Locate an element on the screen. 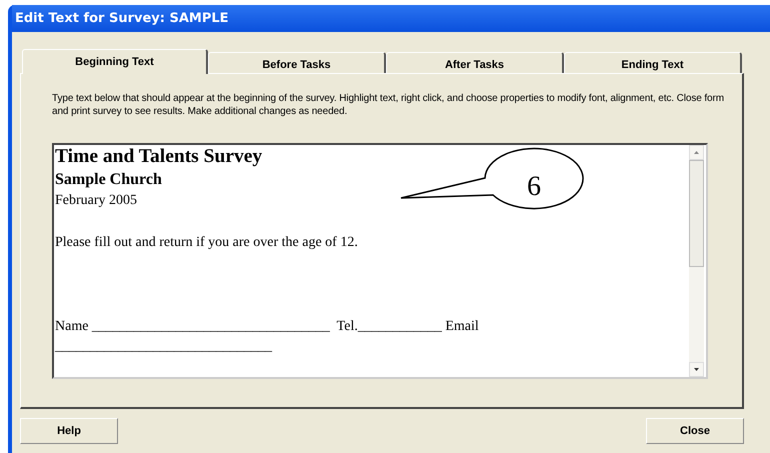 The height and width of the screenshot is (453, 770). close-button: Close is located at coordinates (695, 431).